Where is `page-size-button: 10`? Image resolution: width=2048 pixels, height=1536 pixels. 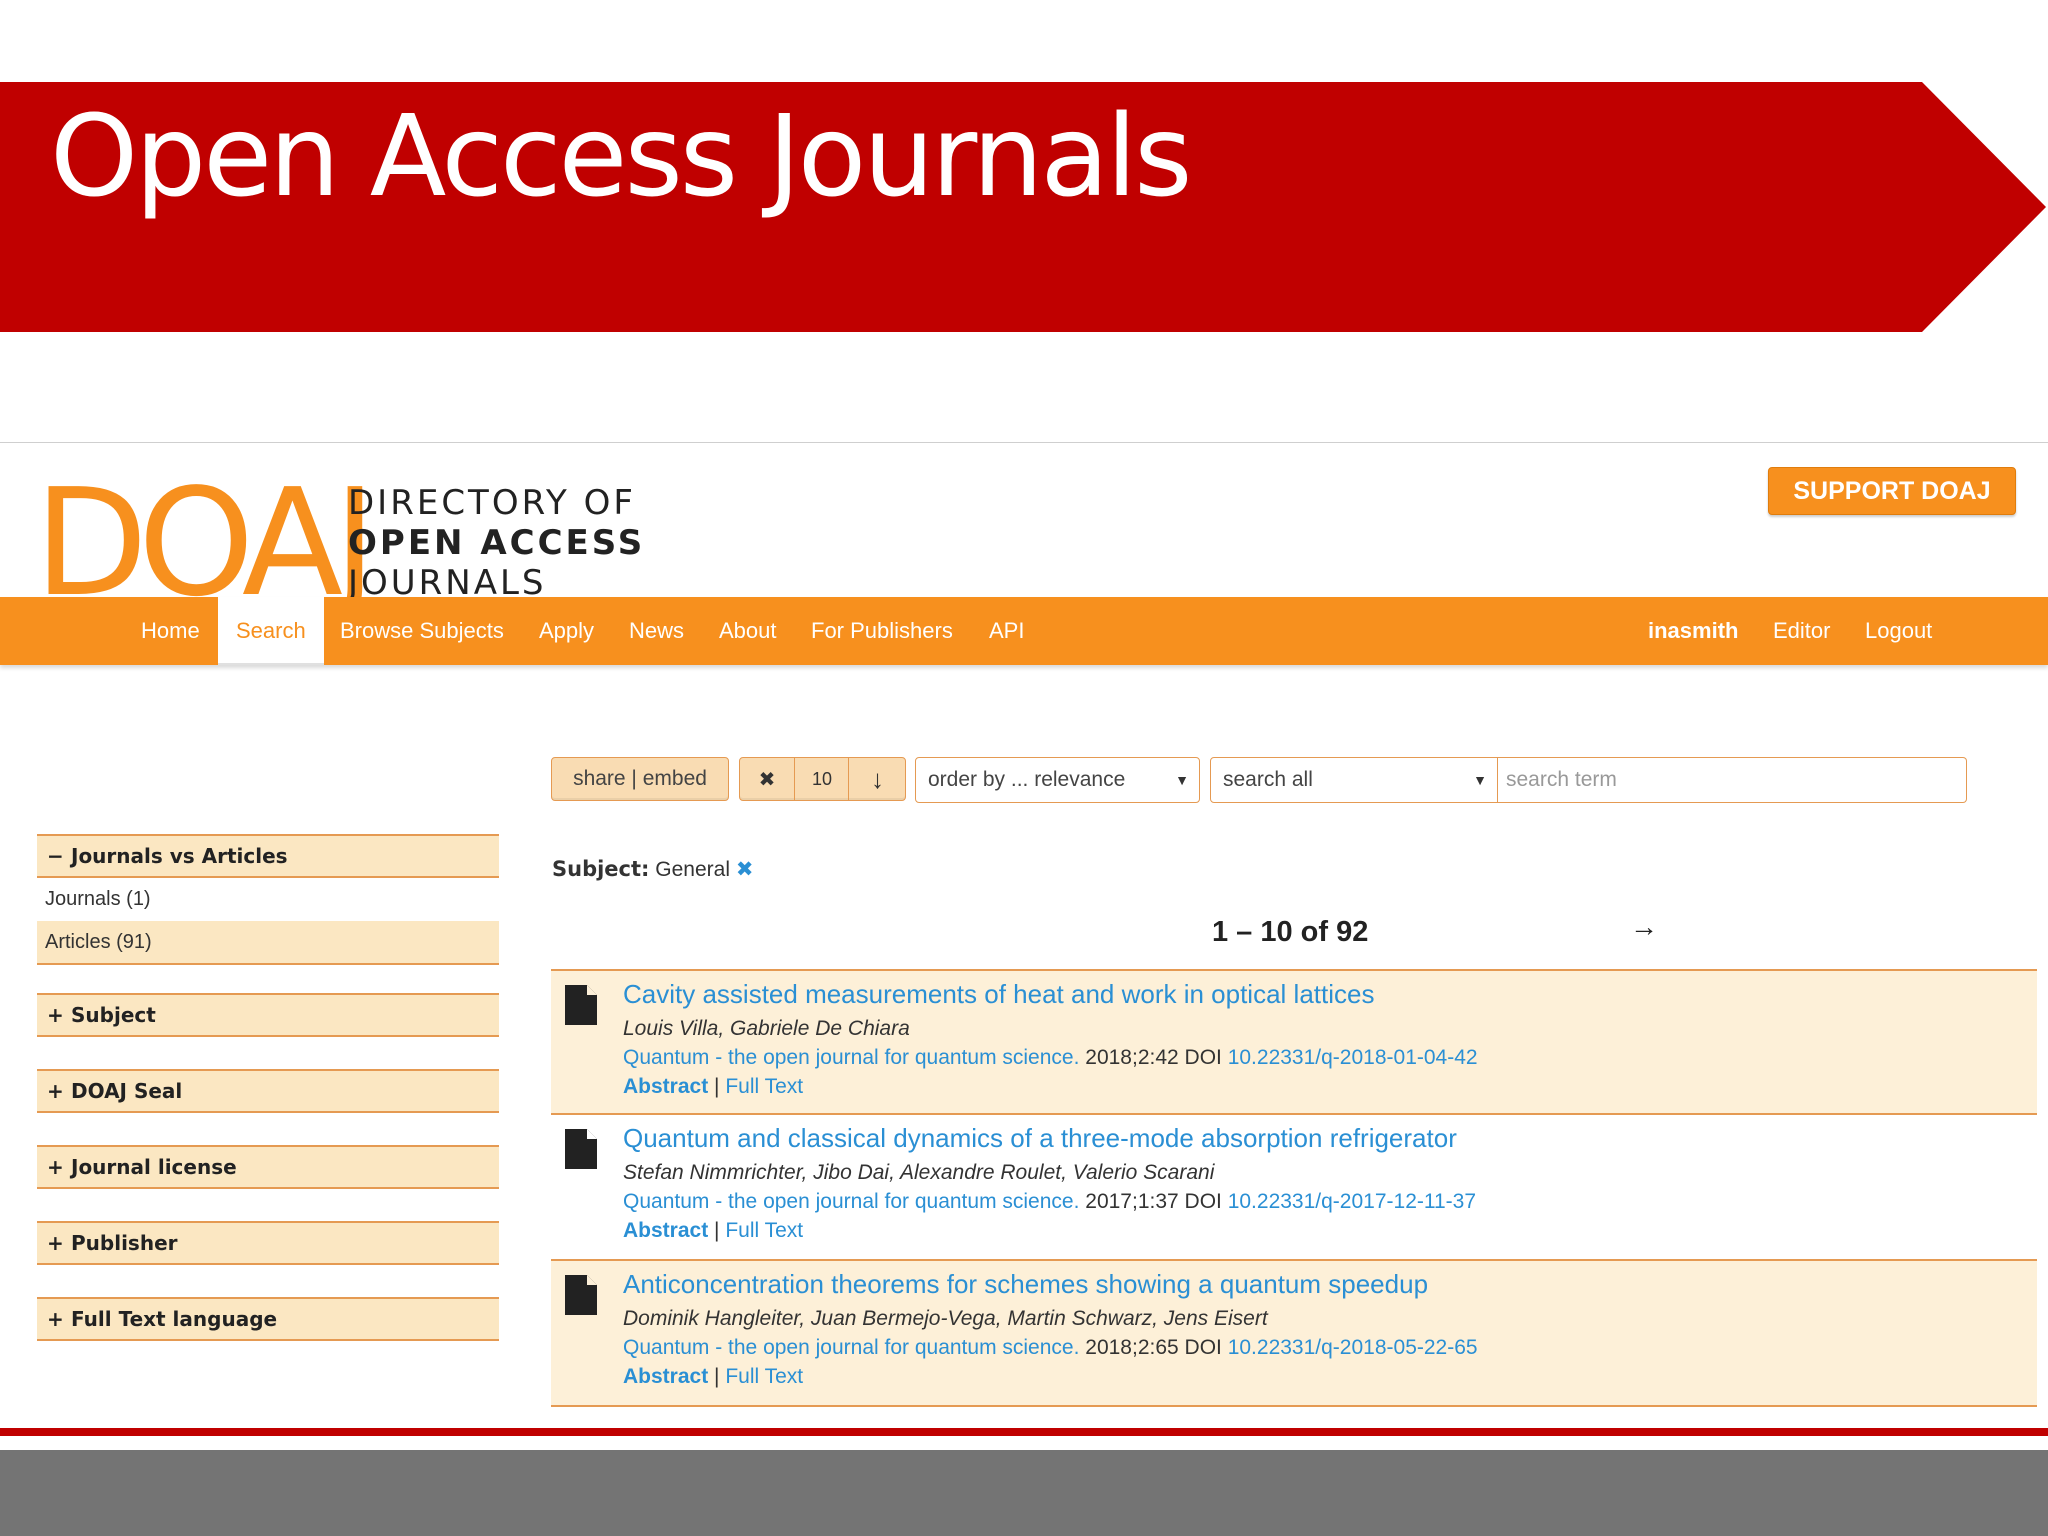
page-size-button: 10 is located at coordinates (821, 779).